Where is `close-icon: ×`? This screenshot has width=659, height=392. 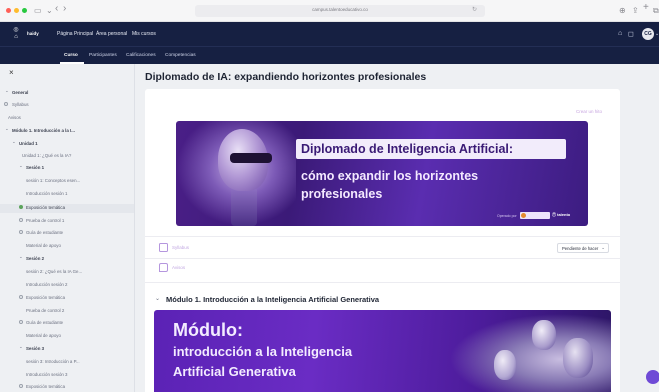 close-icon: × is located at coordinates (11, 72).